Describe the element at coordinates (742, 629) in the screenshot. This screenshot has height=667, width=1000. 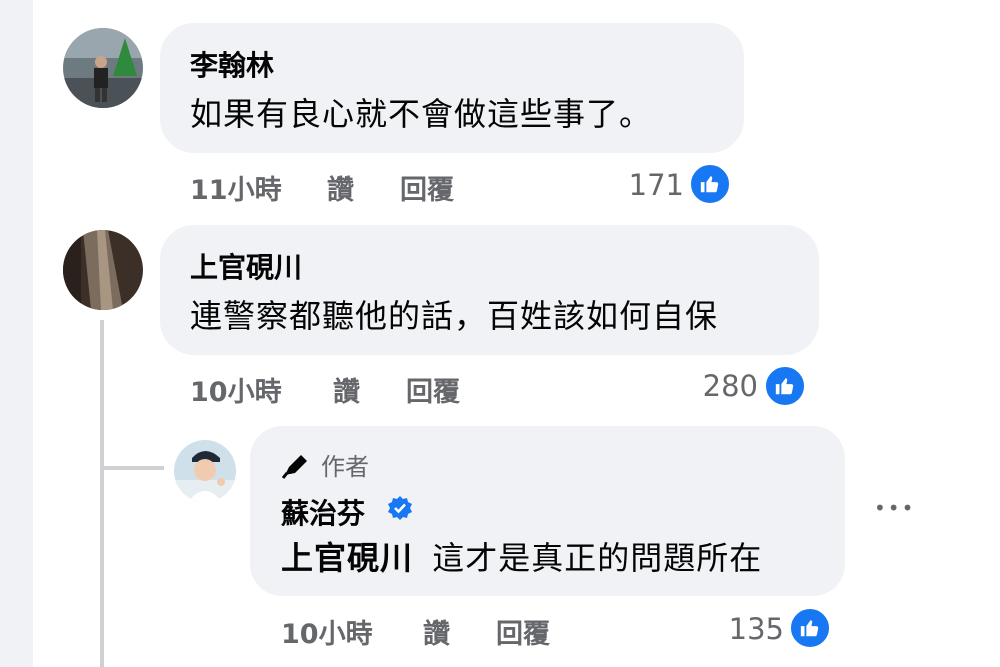
I see `reaction-count: 135` at that location.